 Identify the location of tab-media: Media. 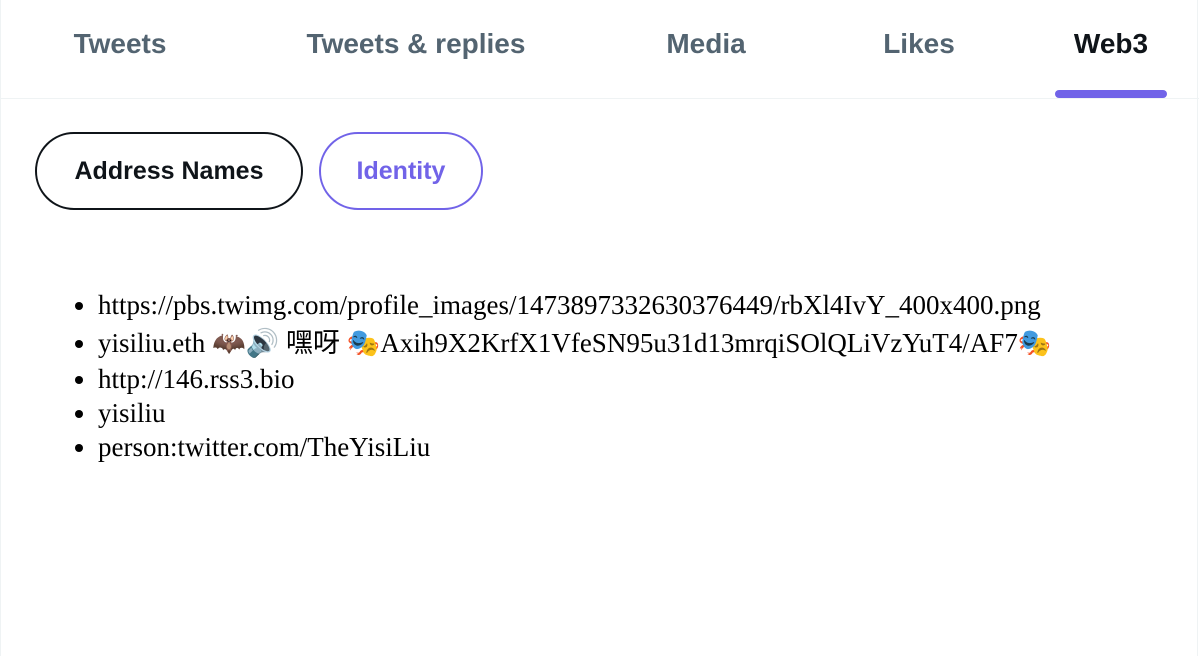
(706, 49).